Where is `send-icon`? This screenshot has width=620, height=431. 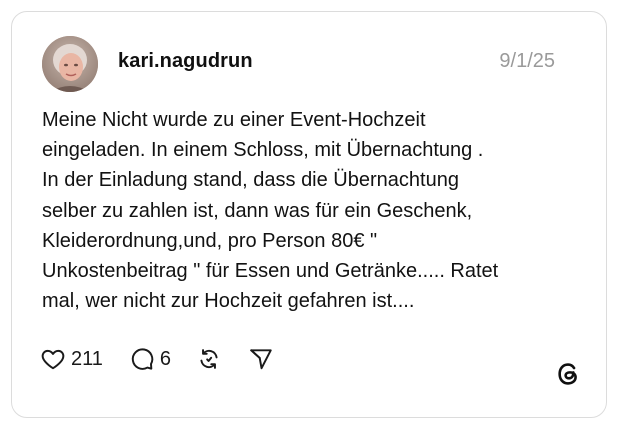 send-icon is located at coordinates (261, 359).